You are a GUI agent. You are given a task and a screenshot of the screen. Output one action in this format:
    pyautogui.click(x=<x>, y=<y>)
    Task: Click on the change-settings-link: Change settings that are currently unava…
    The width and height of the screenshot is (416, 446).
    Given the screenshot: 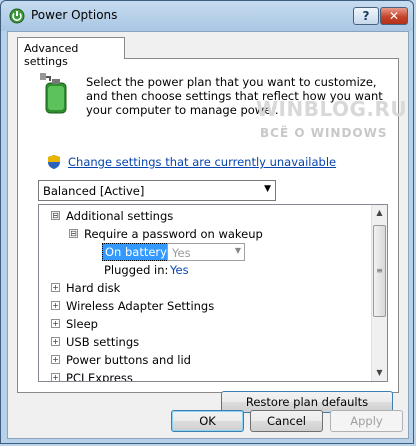 What is the action you would take?
    pyautogui.click(x=202, y=162)
    